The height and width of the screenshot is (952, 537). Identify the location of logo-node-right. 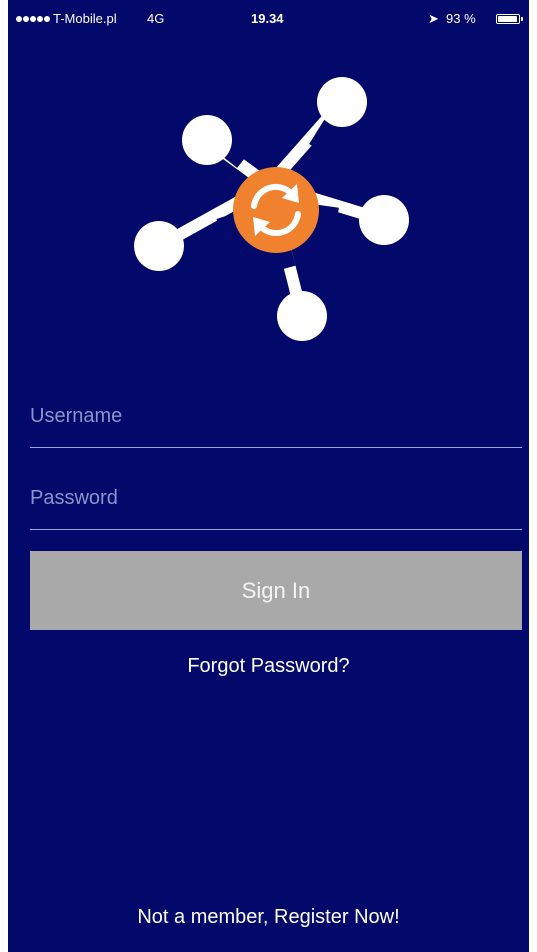
(384, 220).